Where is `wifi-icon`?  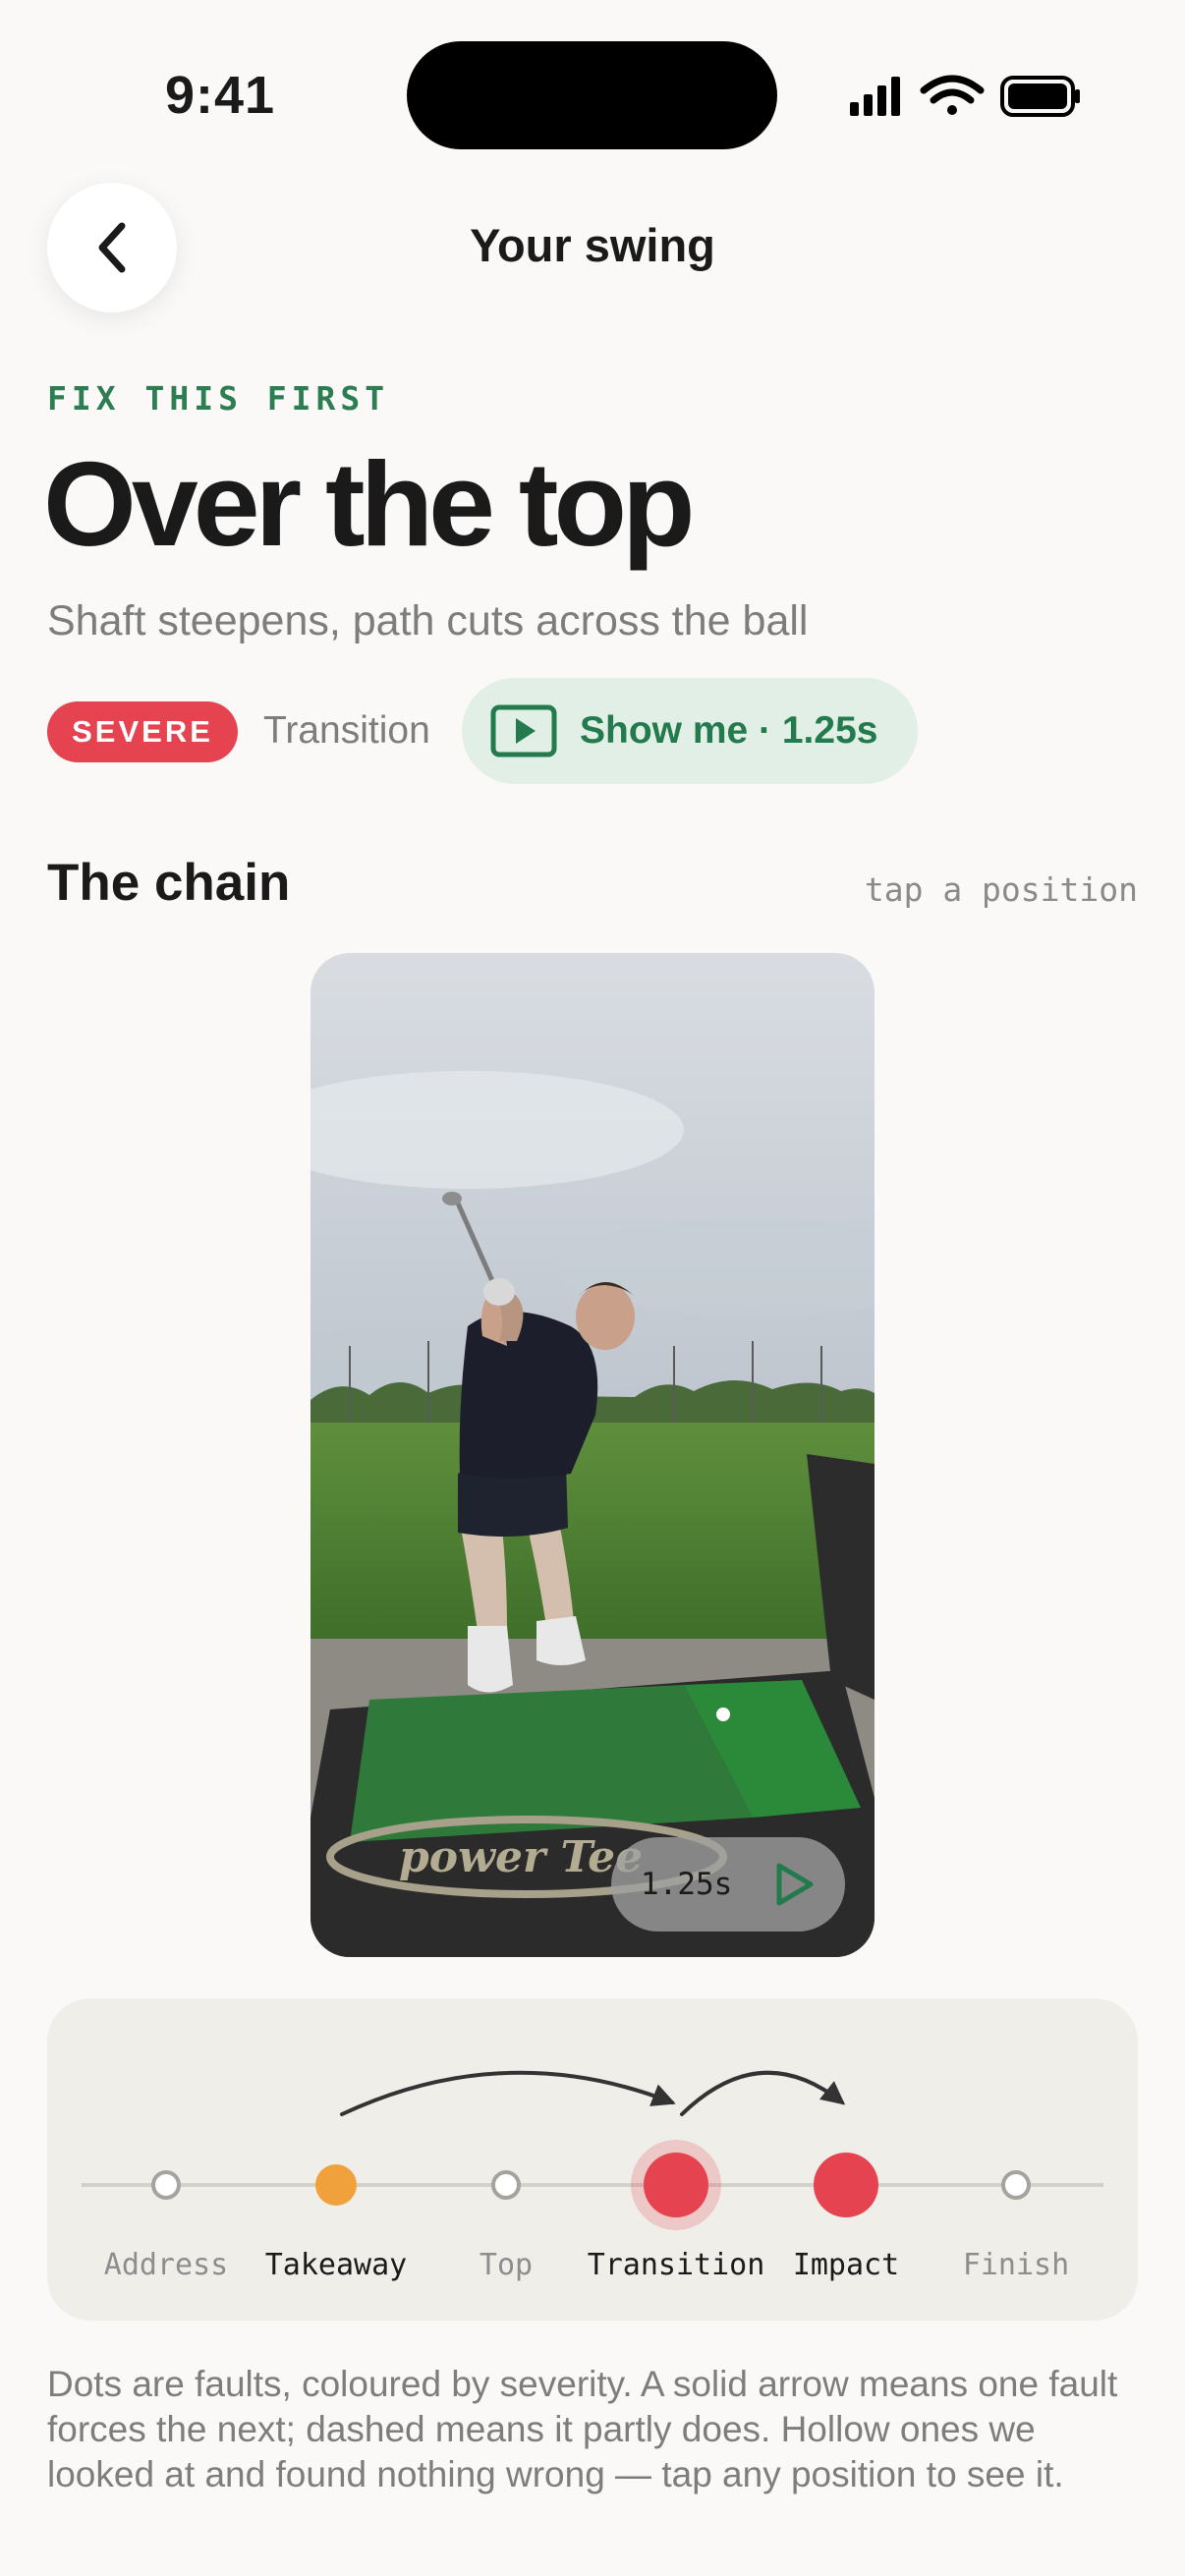 wifi-icon is located at coordinates (953, 95).